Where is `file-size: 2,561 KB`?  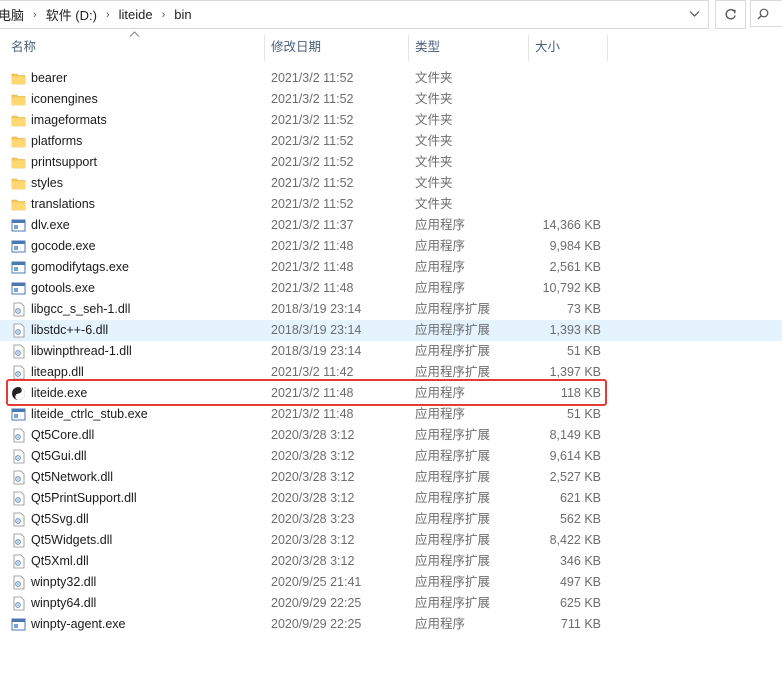 file-size: 2,561 KB is located at coordinates (575, 267).